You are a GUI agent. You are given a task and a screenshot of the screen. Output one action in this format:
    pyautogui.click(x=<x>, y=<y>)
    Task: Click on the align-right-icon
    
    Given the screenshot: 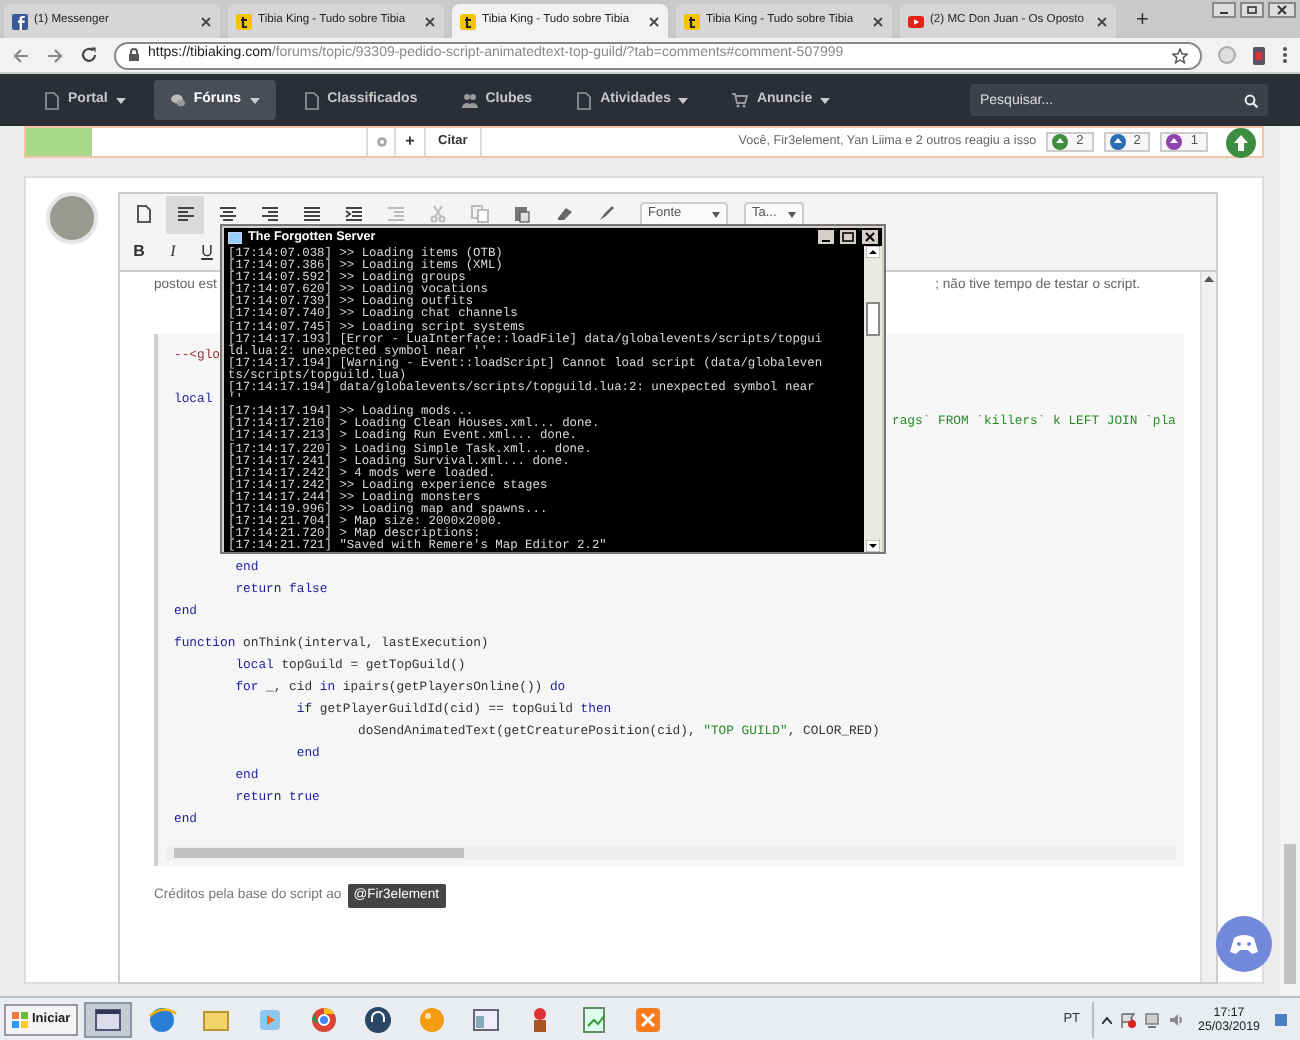 What is the action you would take?
    pyautogui.click(x=269, y=214)
    